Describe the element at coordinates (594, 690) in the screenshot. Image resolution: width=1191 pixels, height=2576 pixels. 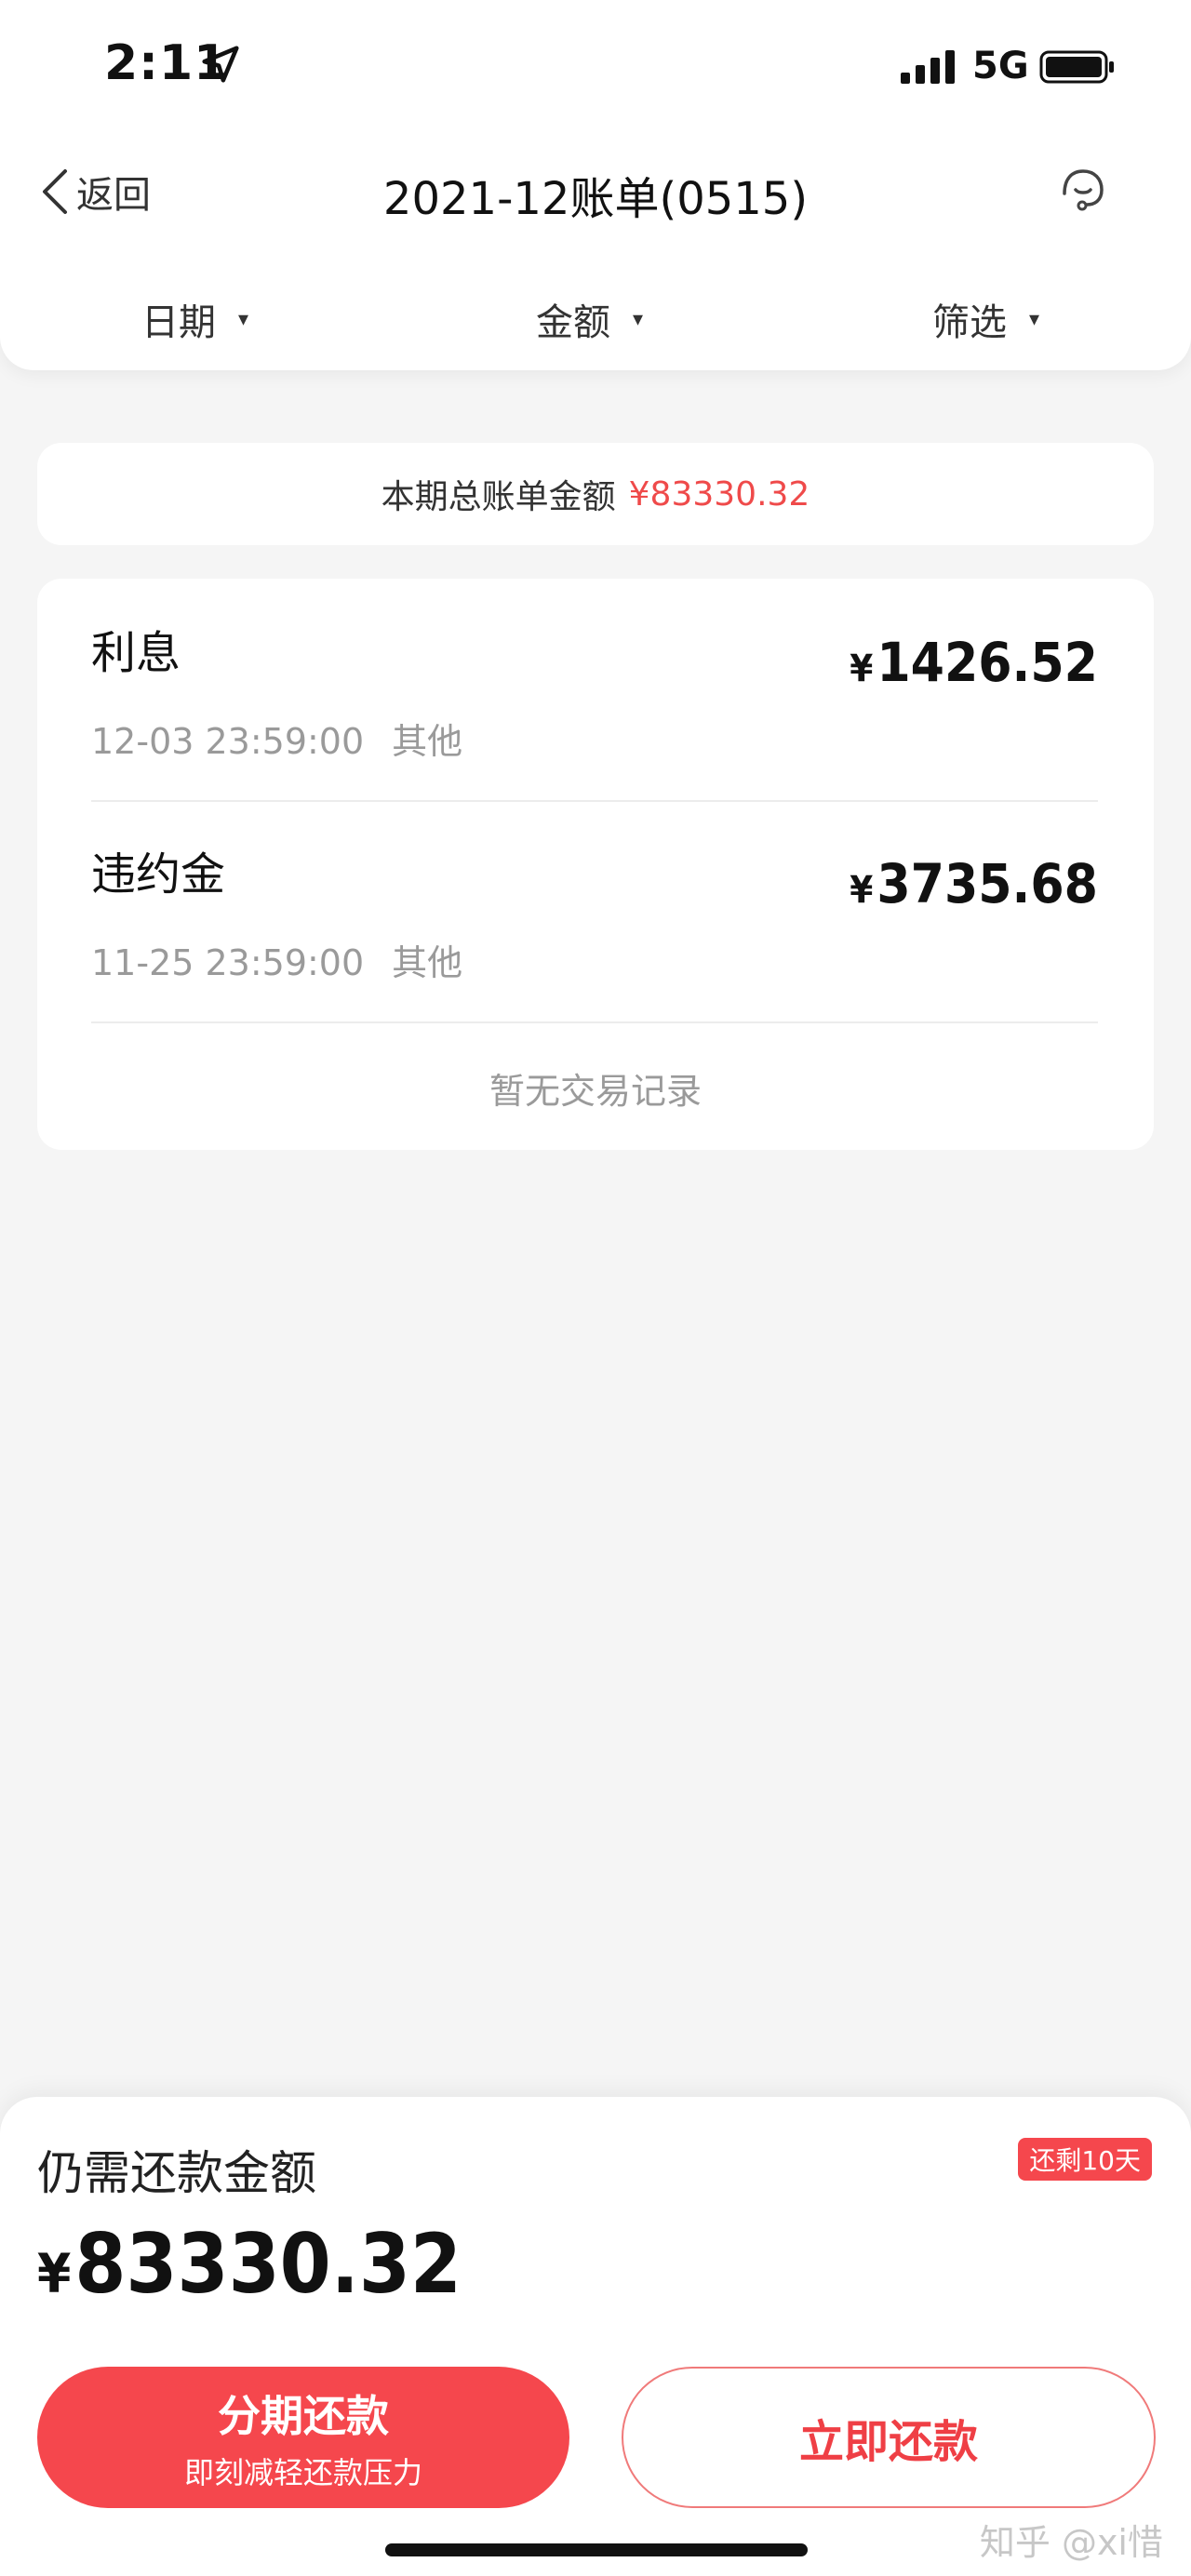
I see `transaction-row: 利息 12-03 23:59:00 其他 ¥1426.52` at that location.